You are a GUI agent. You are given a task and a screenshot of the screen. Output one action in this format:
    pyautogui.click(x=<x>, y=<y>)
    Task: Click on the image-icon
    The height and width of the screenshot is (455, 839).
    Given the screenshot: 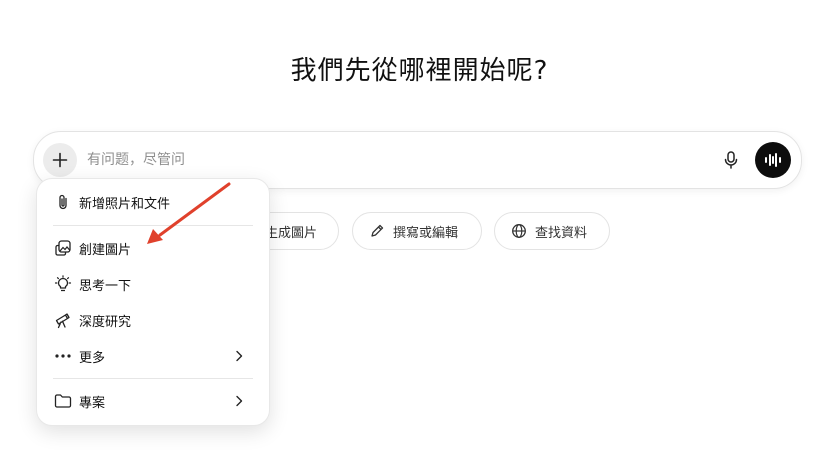 What is the action you would take?
    pyautogui.click(x=63, y=248)
    